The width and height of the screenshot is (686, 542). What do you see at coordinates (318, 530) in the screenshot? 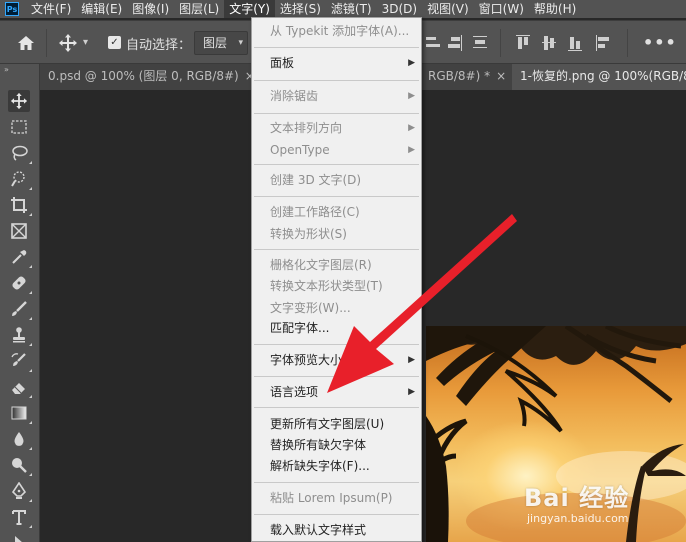
I see `menu-item-label: 载入默认文字样式` at bounding box center [318, 530].